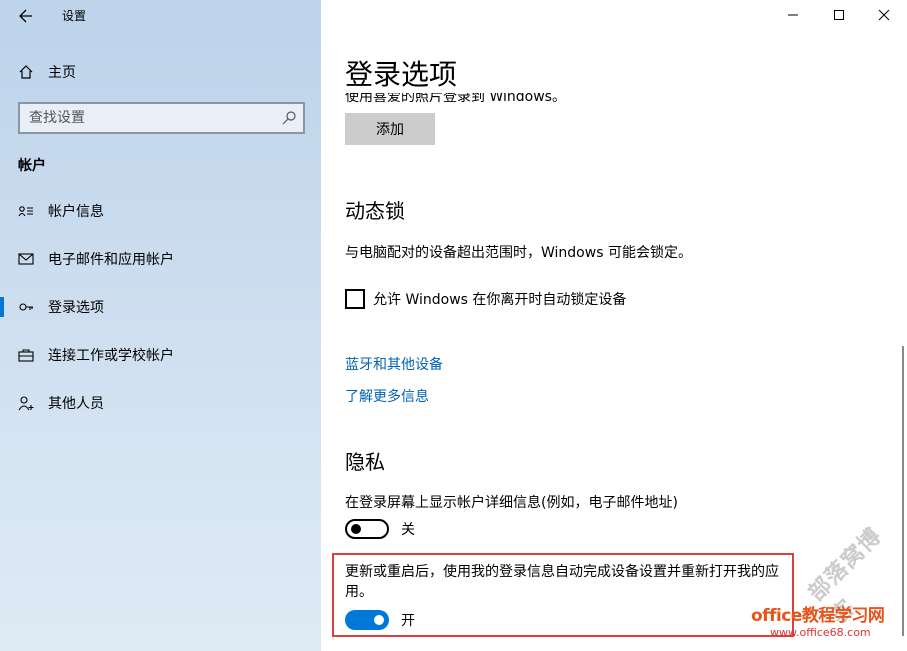 This screenshot has width=907, height=651. I want to click on search-box, so click(161, 118).